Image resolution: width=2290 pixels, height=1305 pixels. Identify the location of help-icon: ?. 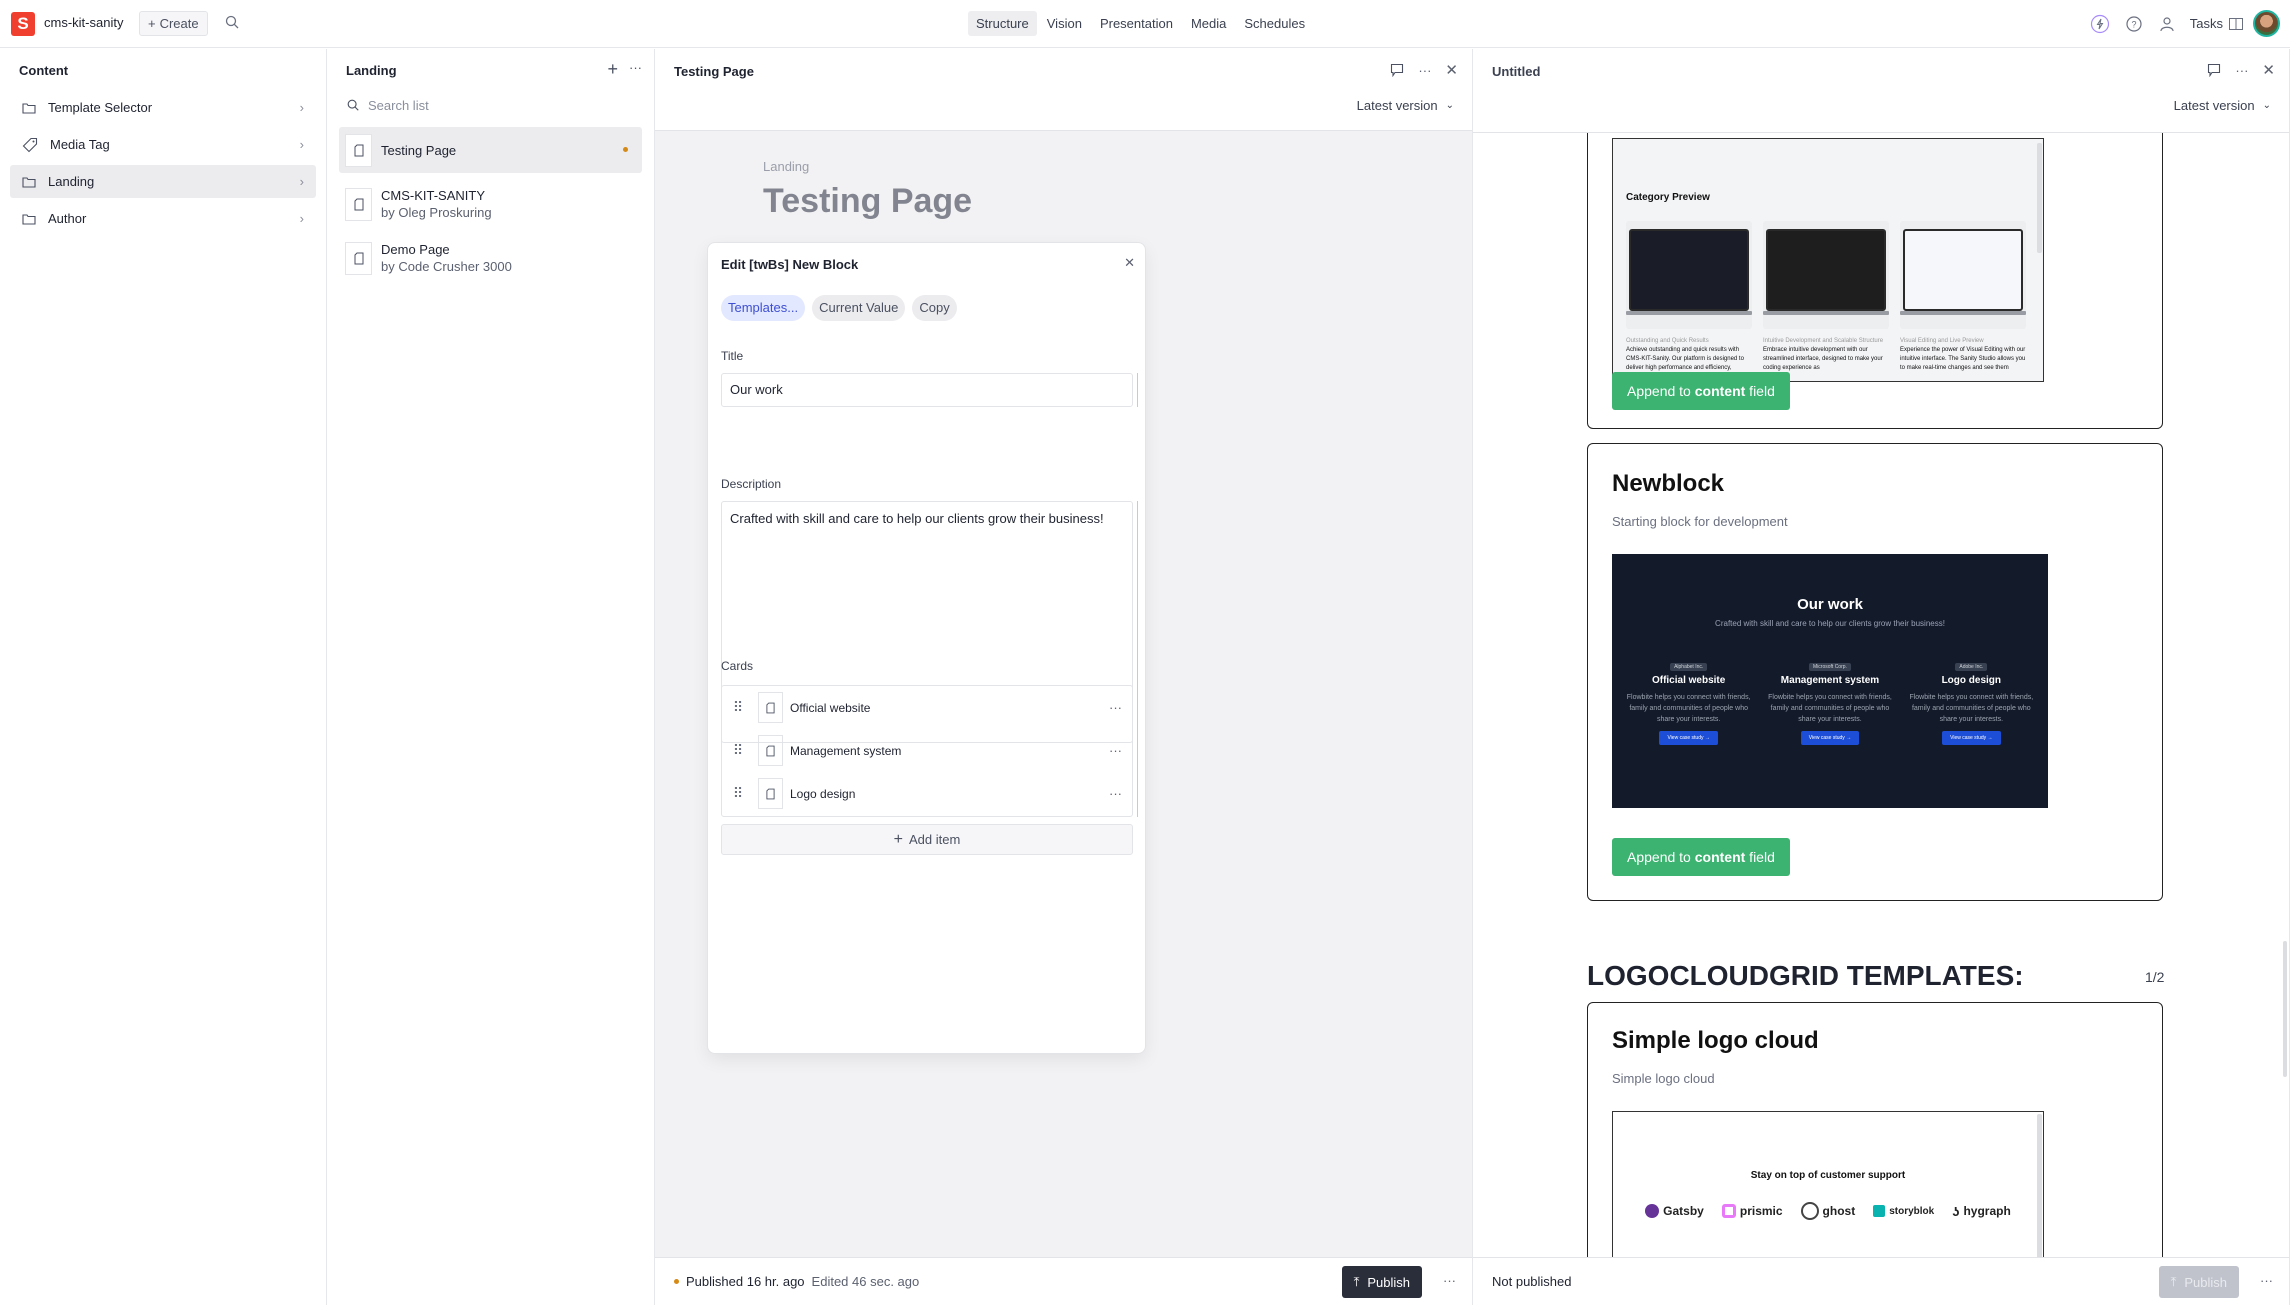
(2134, 24).